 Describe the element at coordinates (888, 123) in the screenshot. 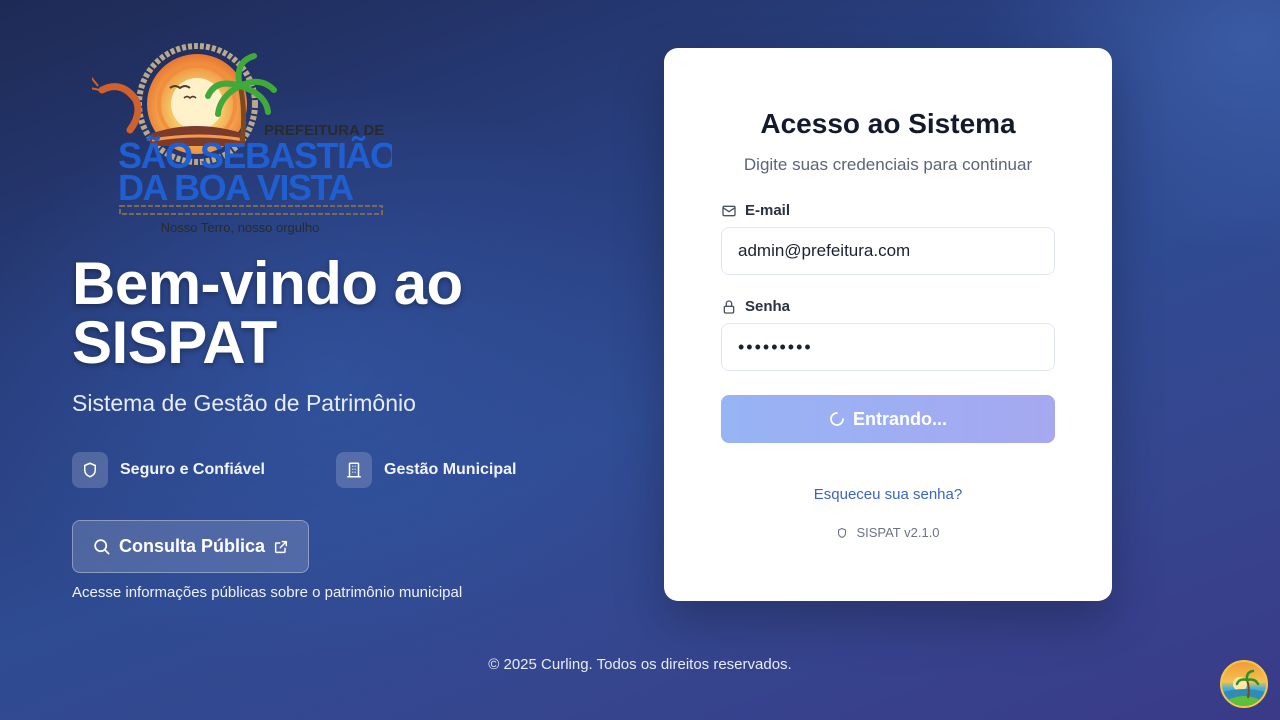

I see `login-title: Acesso ao Sistema` at that location.